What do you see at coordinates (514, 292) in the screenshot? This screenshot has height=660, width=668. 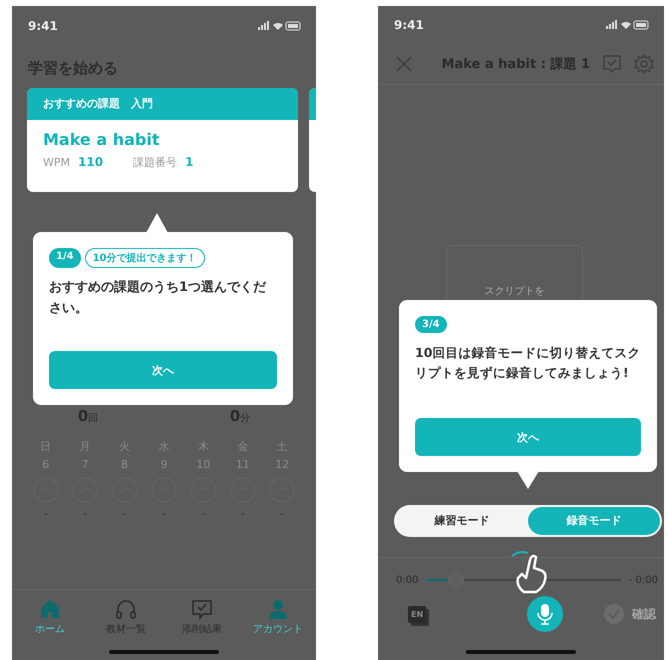 I see `script-placeholder: スクリプトを` at bounding box center [514, 292].